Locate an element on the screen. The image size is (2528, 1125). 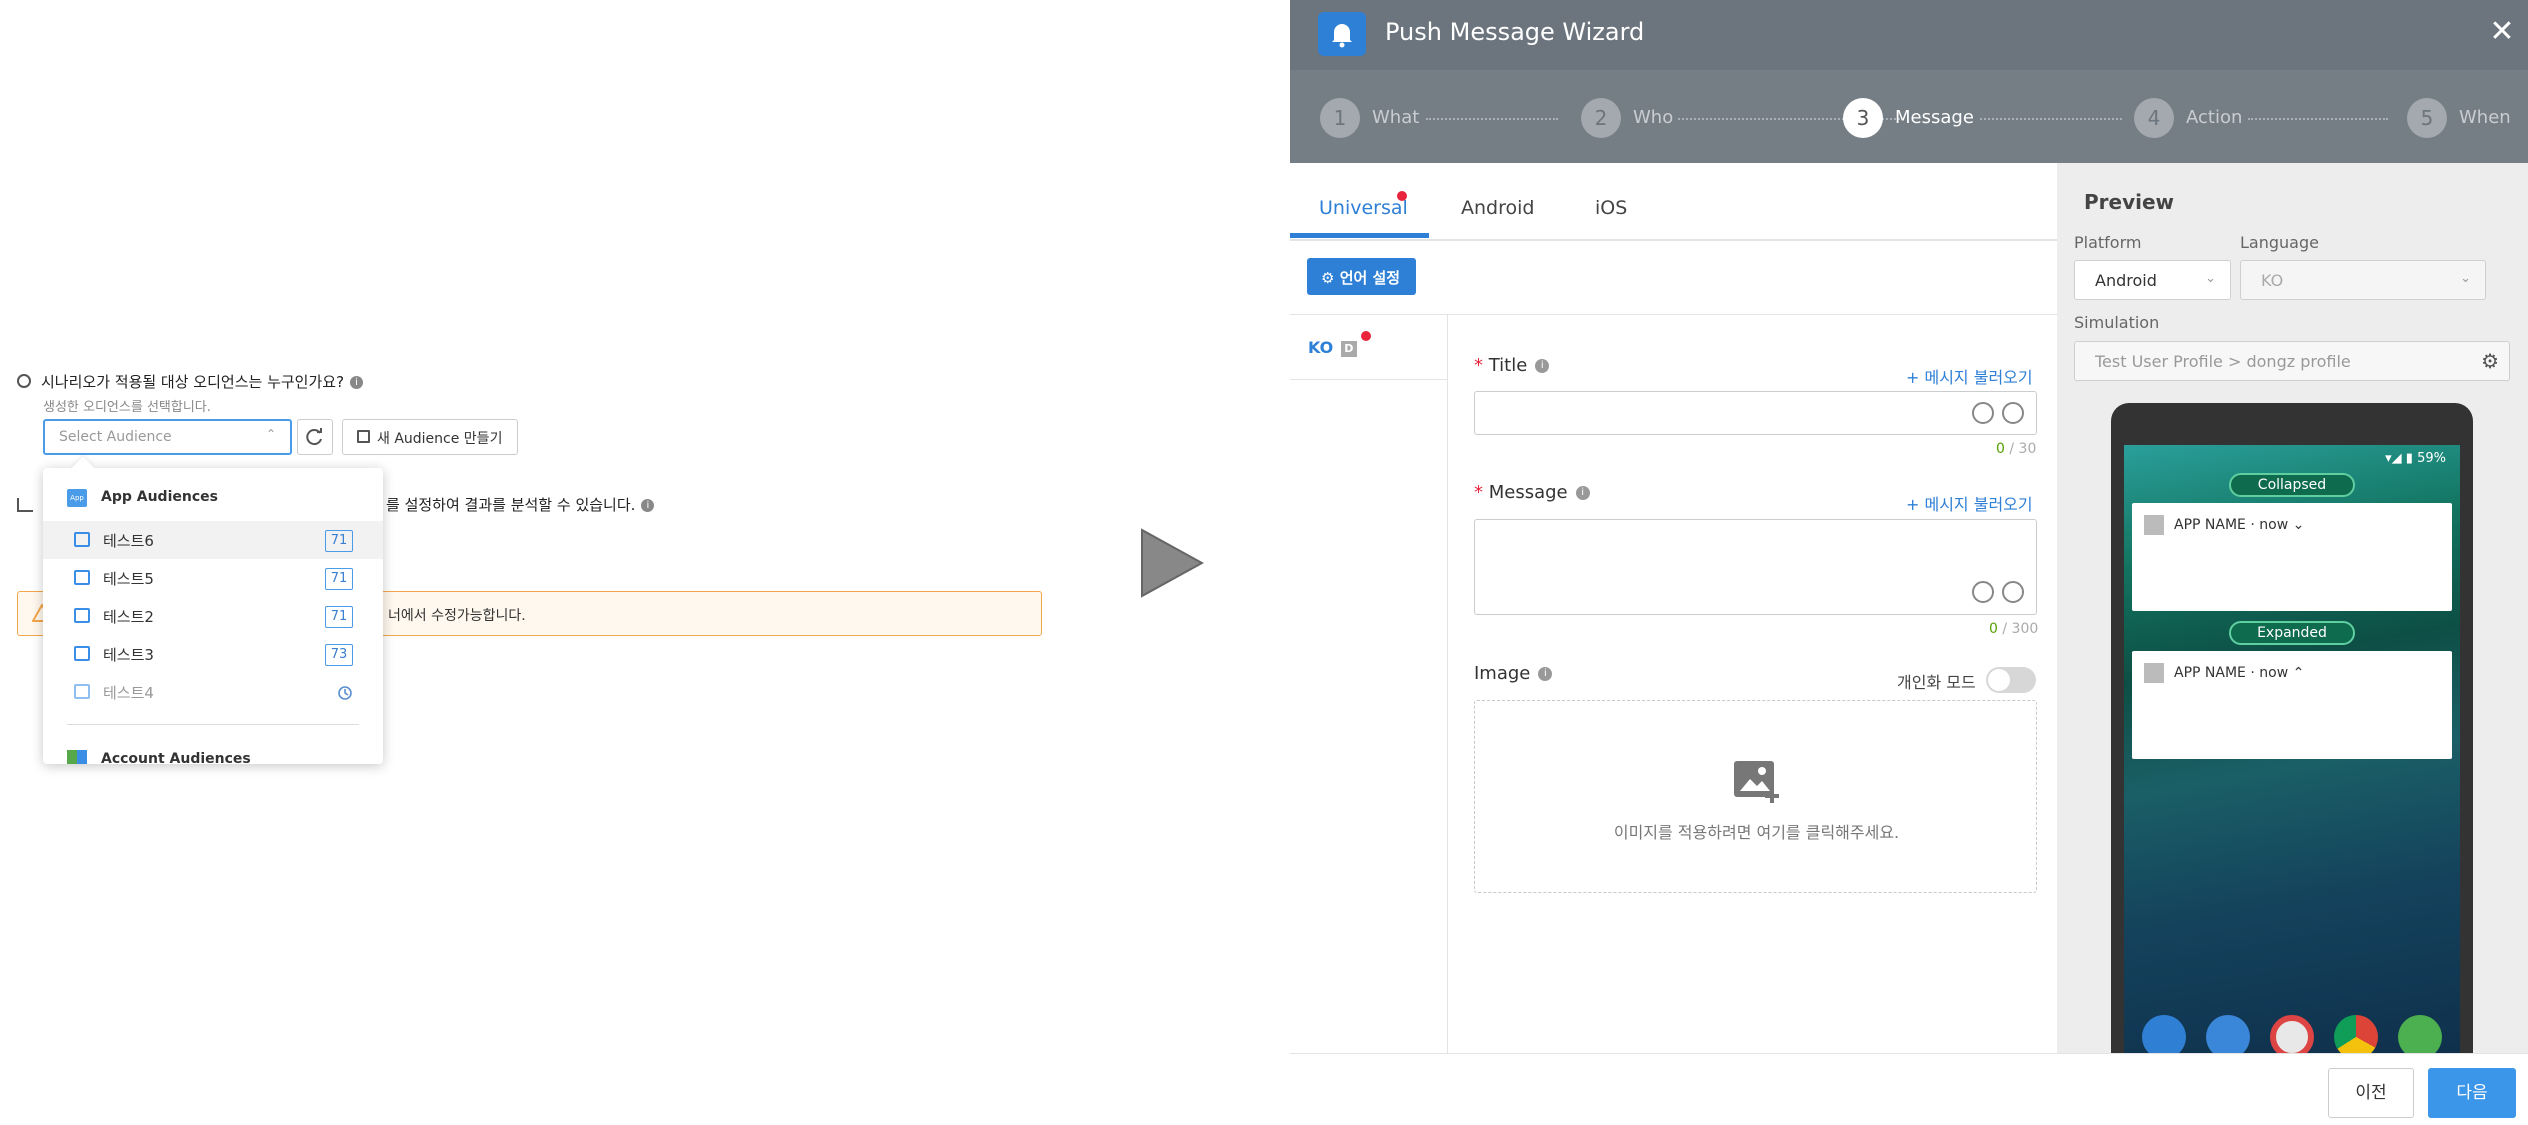
audience-select: Select Audience ⌃ is located at coordinates (167, 437).